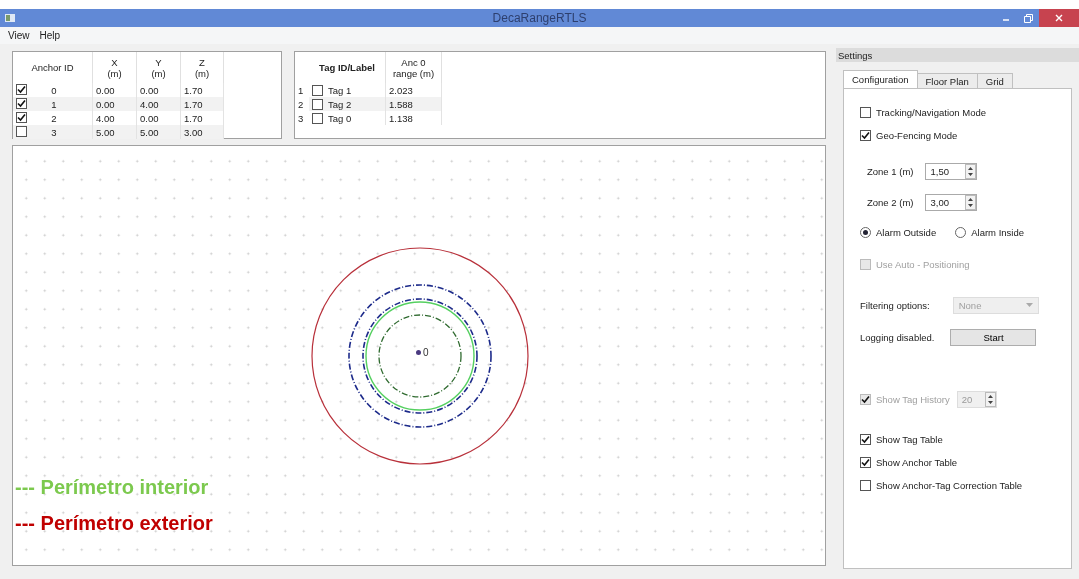 The image size is (1079, 579). What do you see at coordinates (50, 35) in the screenshot?
I see `menu-item: Help` at bounding box center [50, 35].